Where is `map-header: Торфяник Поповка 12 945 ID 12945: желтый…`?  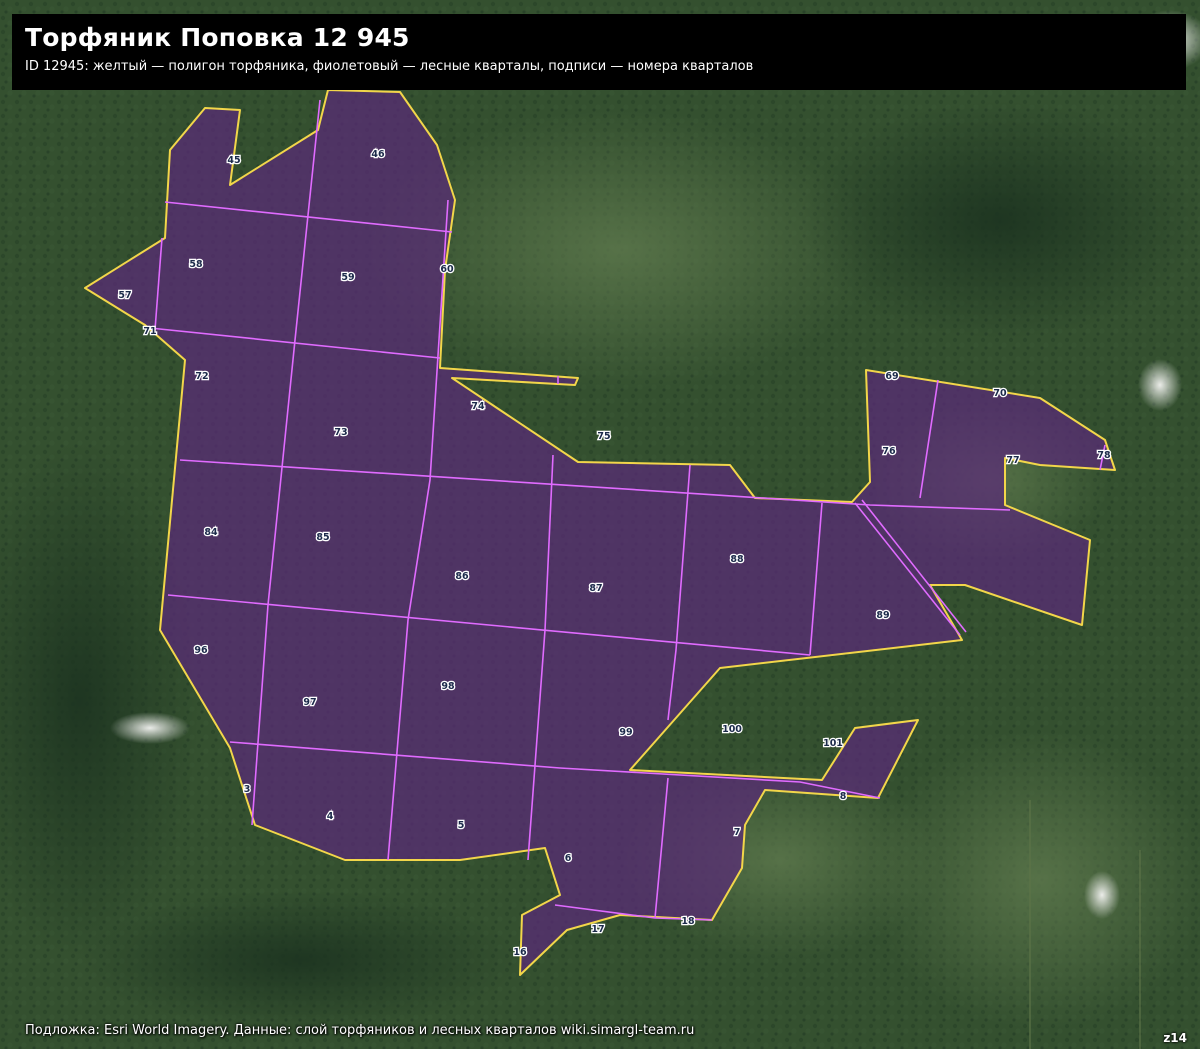 map-header: Торфяник Поповка 12 945 ID 12945: желтый… is located at coordinates (599, 52).